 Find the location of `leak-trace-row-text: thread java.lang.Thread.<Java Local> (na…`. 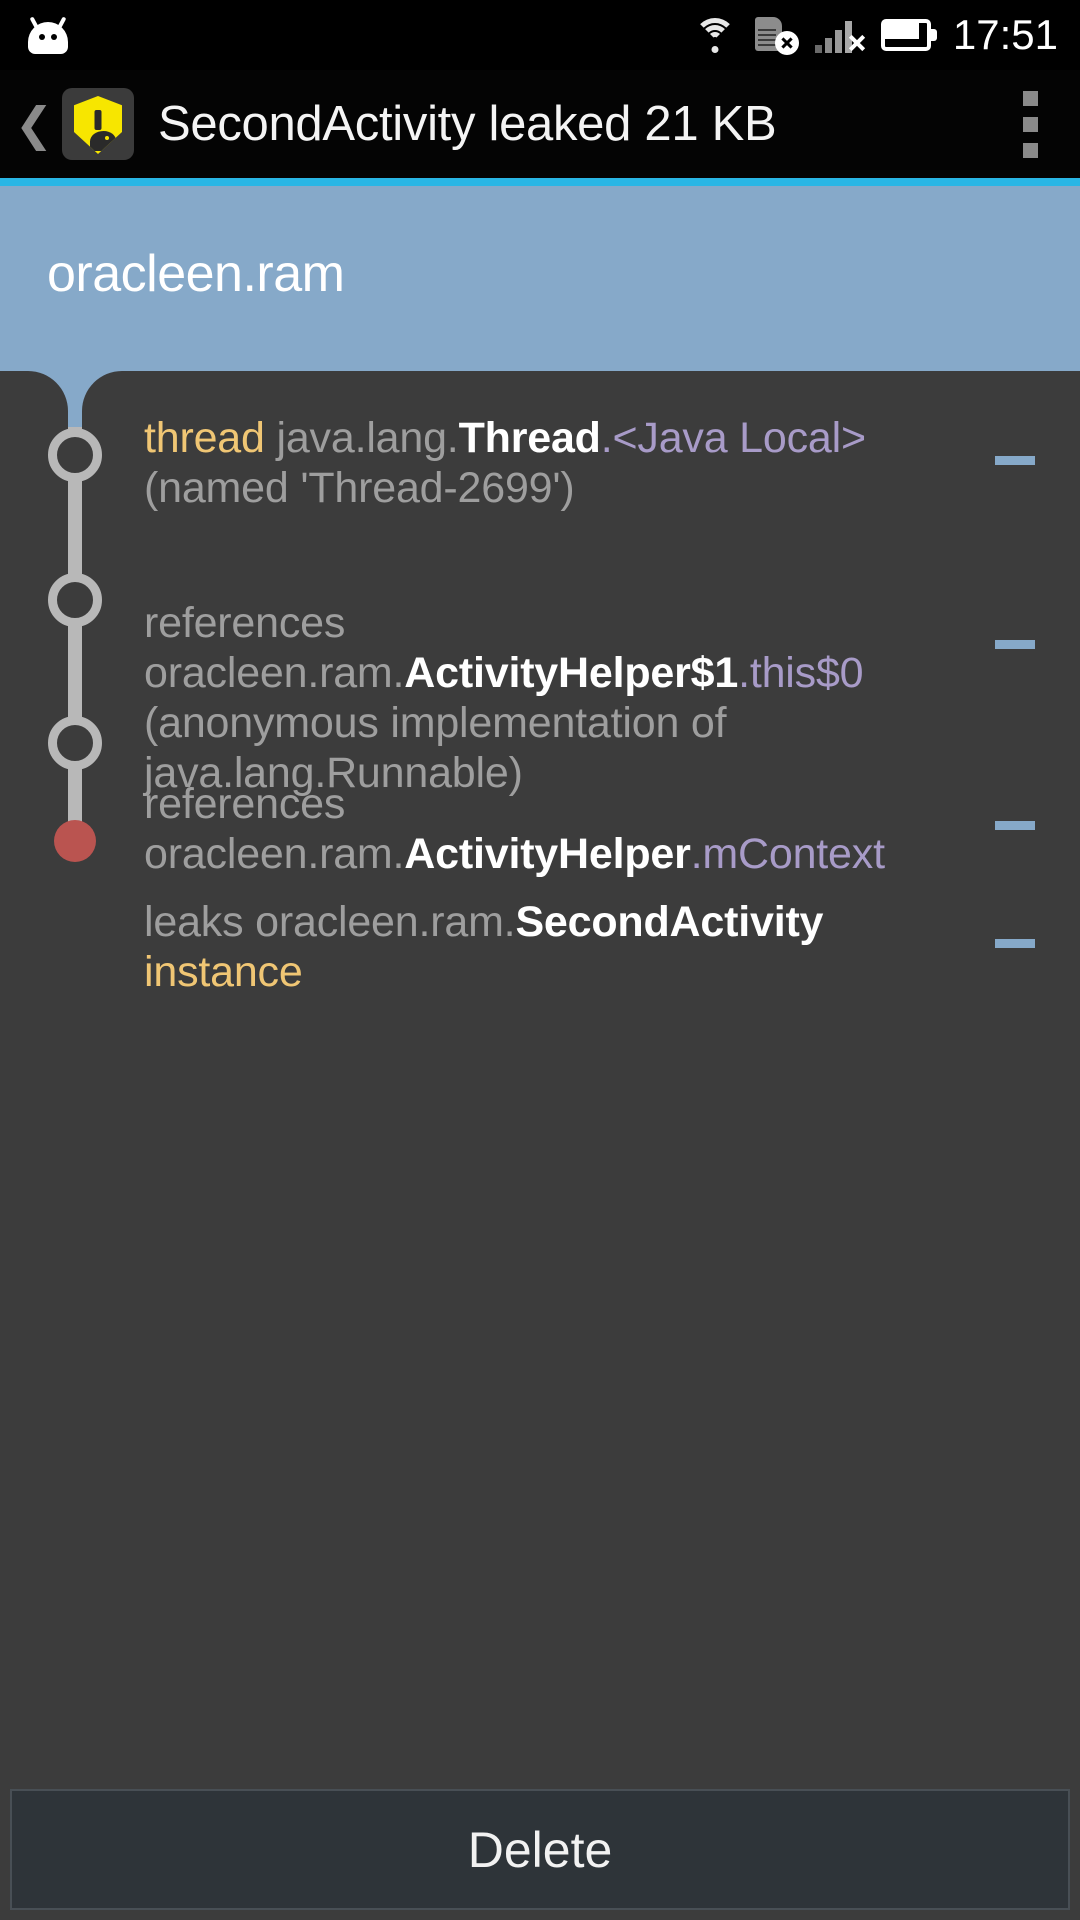

leak-trace-row-text: thread java.lang.Thread.<Java Local> (na… is located at coordinates (524, 463).